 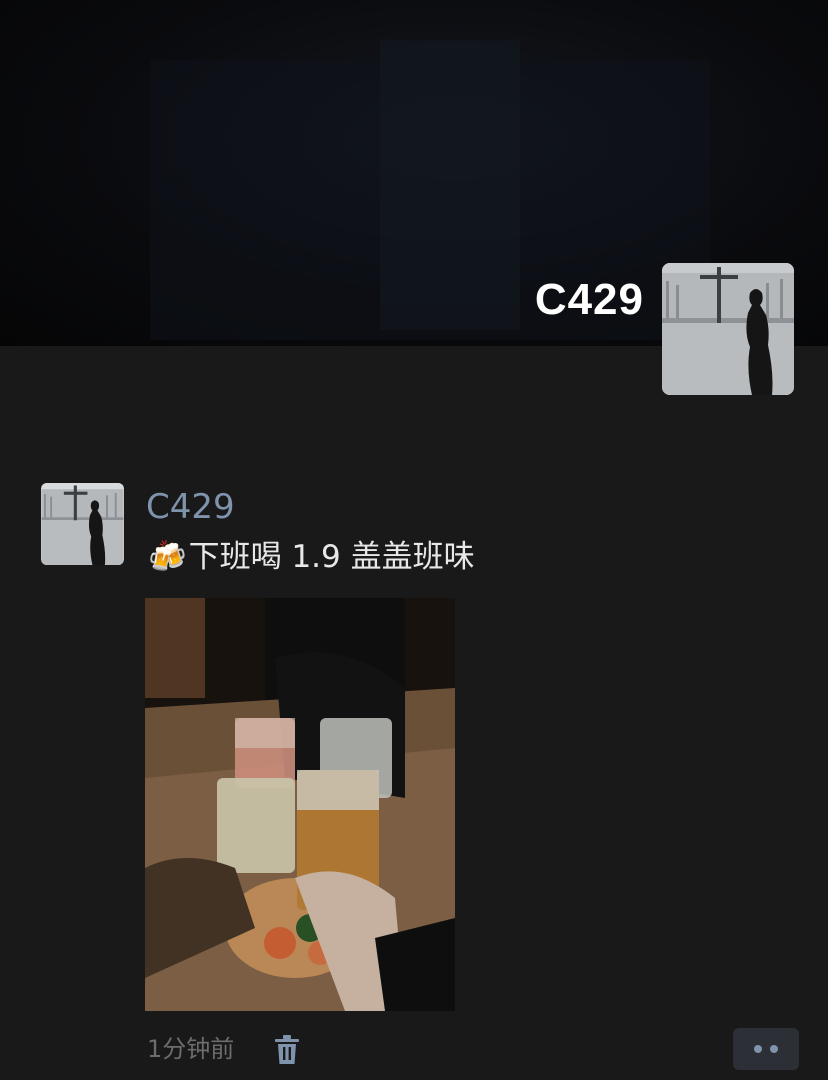 I want to click on post-author-avatar, so click(x=82, y=524).